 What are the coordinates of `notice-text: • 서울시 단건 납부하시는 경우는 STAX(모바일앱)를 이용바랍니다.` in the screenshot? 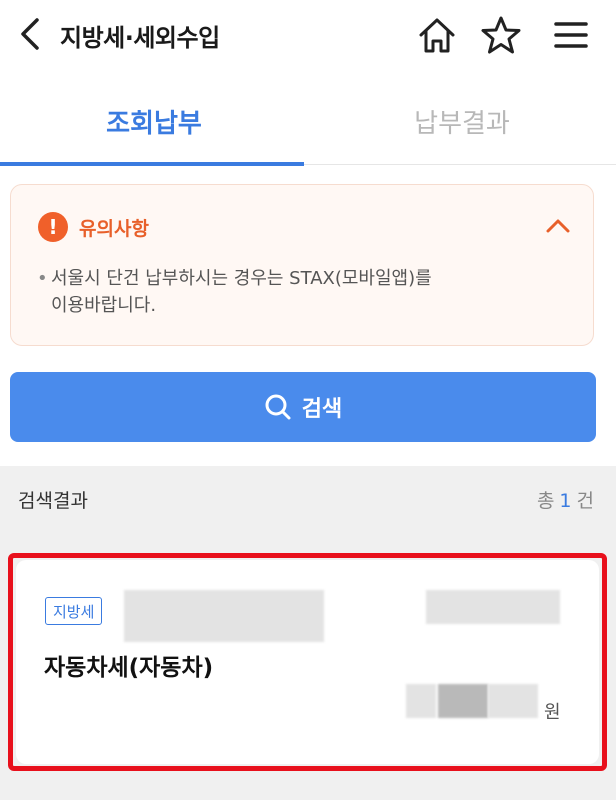 It's located at (287, 292).